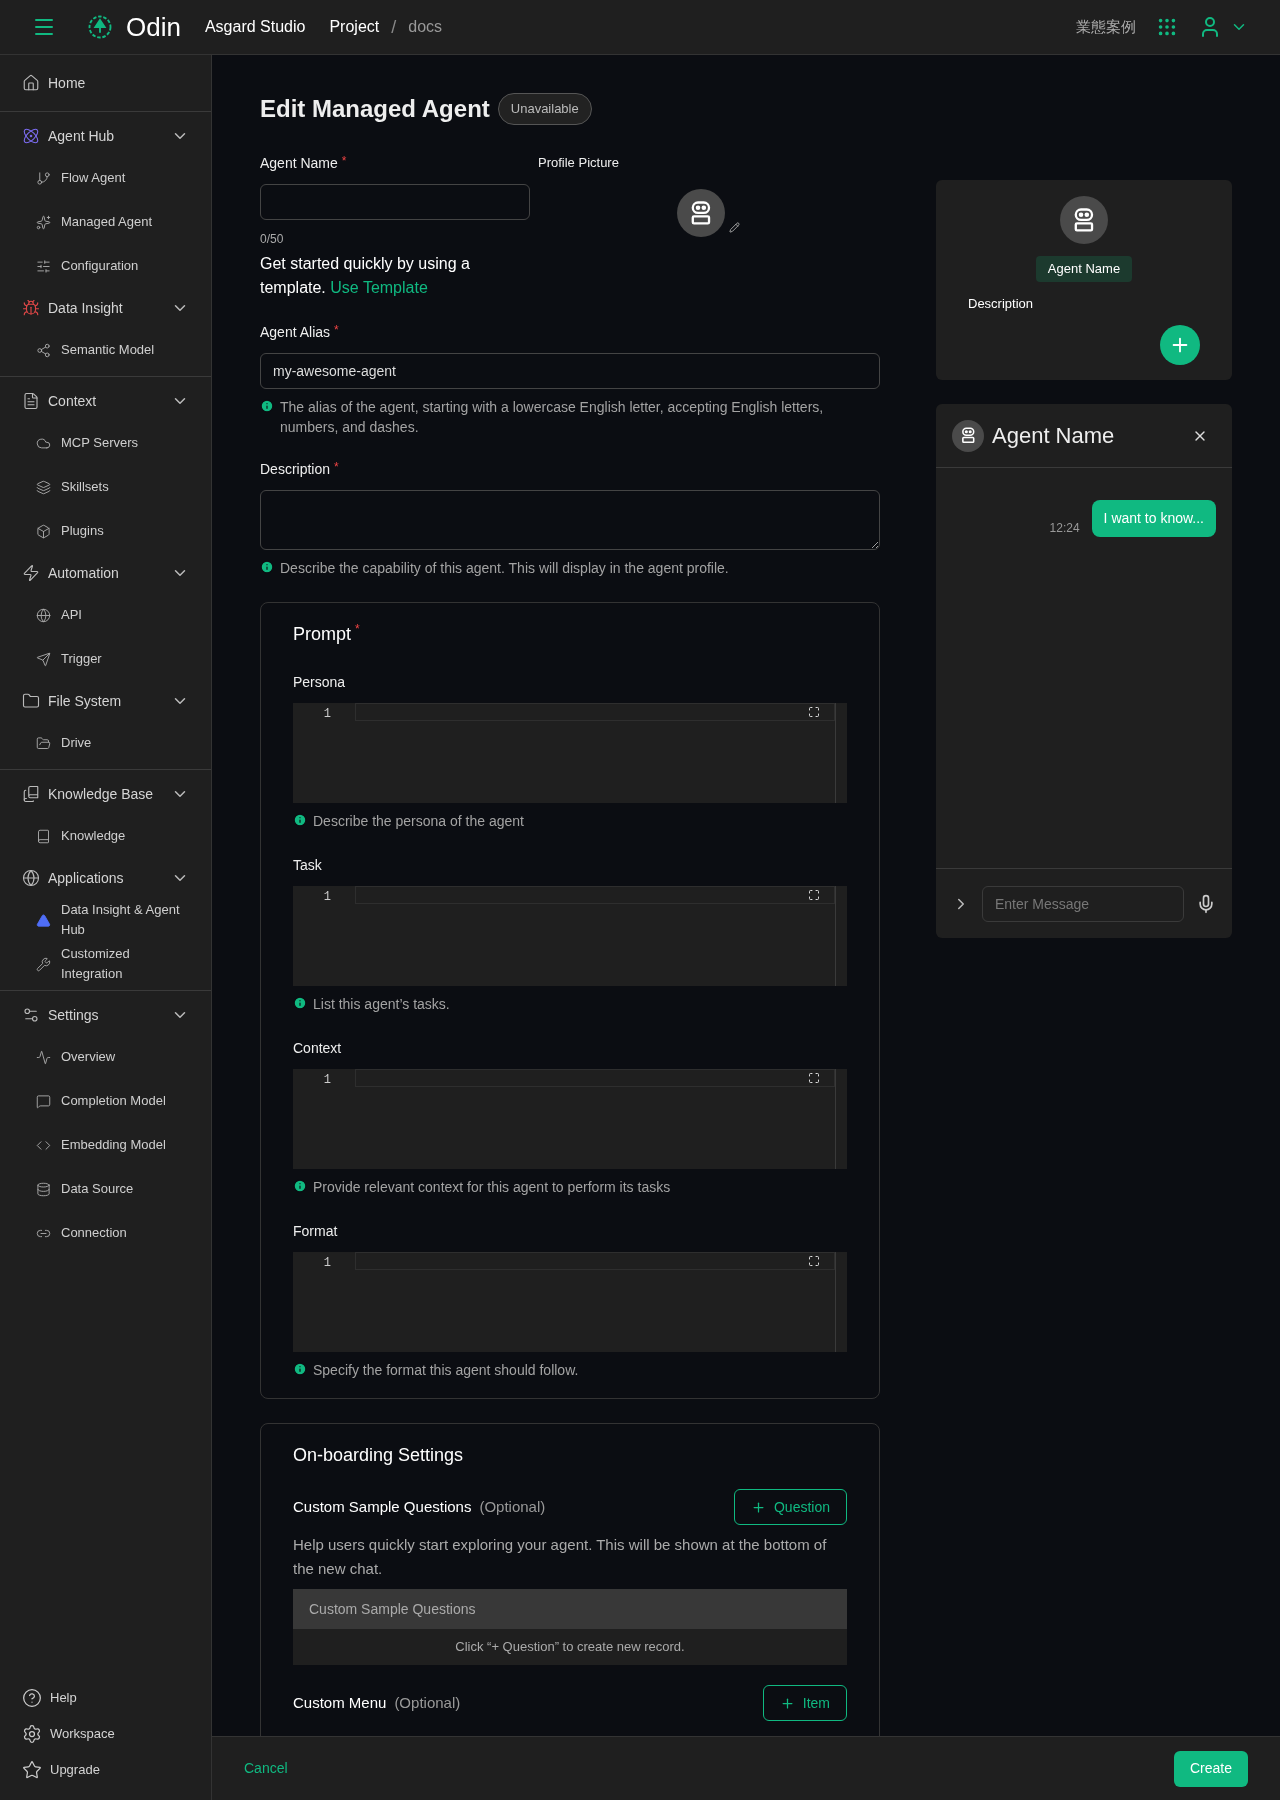  What do you see at coordinates (105, 1233) in the screenshot?
I see `sidebar-item: Connection` at bounding box center [105, 1233].